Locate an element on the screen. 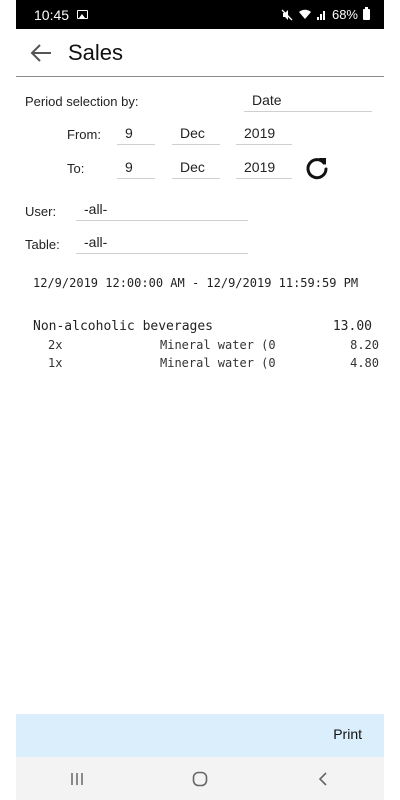 Image resolution: width=400 pixels, height=800 pixels. arrow-left-icon is located at coordinates (40, 52).